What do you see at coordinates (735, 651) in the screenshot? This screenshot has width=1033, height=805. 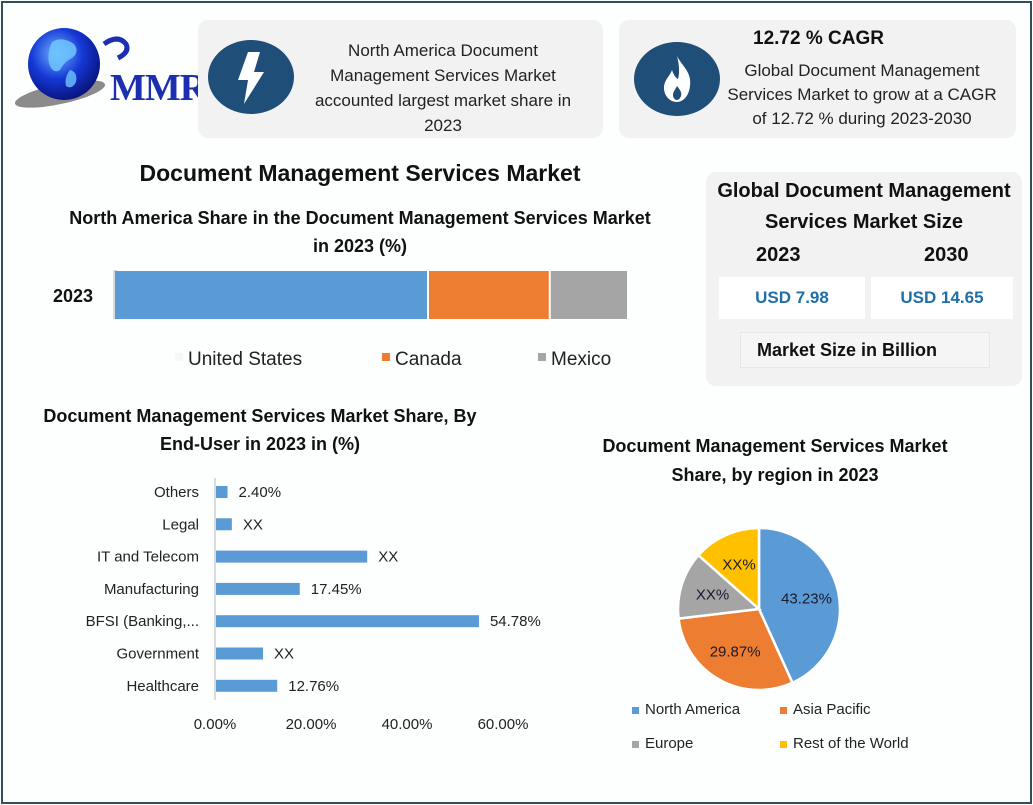 I see `pie-data-label: 29.87%` at bounding box center [735, 651].